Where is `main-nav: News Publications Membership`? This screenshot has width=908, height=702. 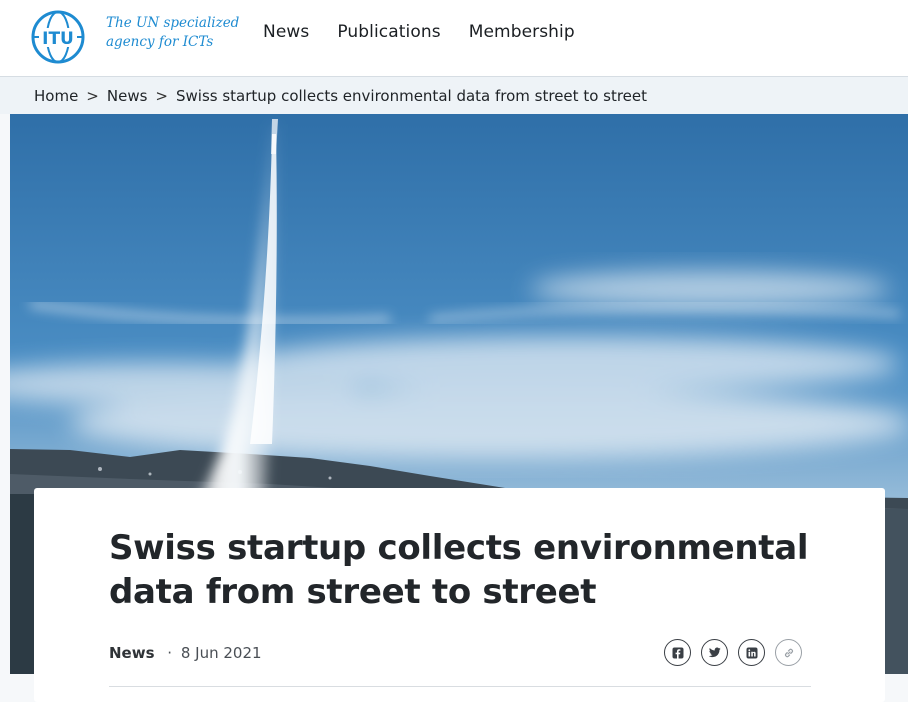
main-nav: News Publications Membership is located at coordinates (419, 32).